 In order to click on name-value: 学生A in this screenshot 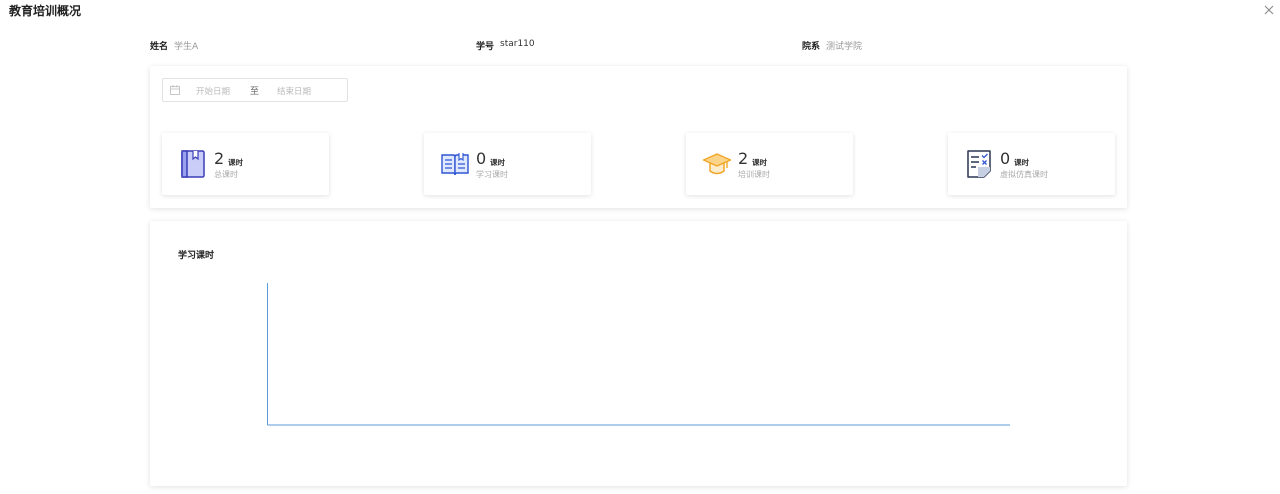, I will do `click(186, 47)`.